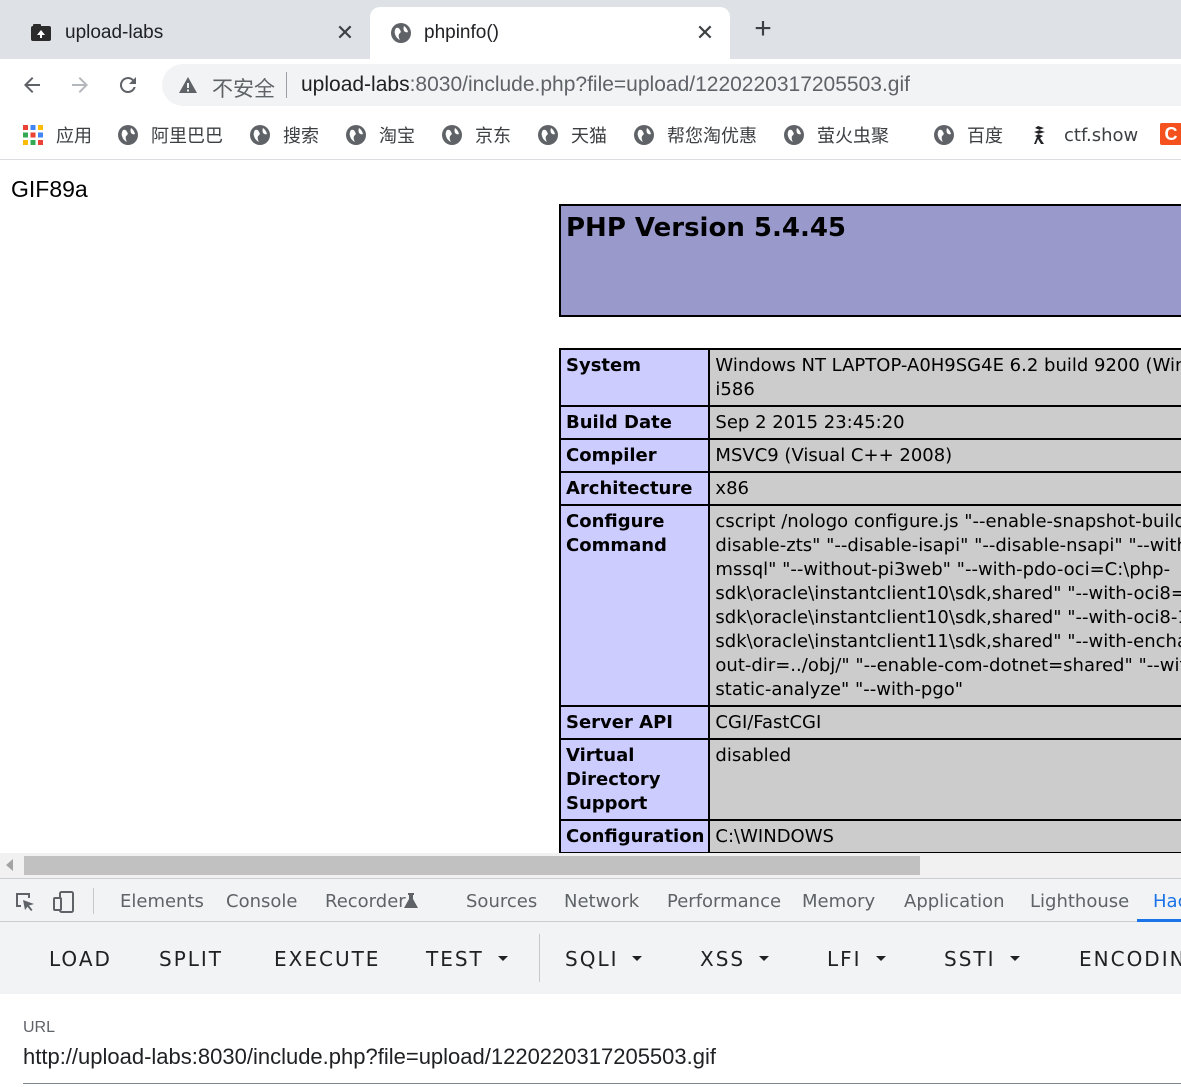 The height and width of the screenshot is (1087, 1181). I want to click on gif-header-text: GIF89a, so click(49, 189).